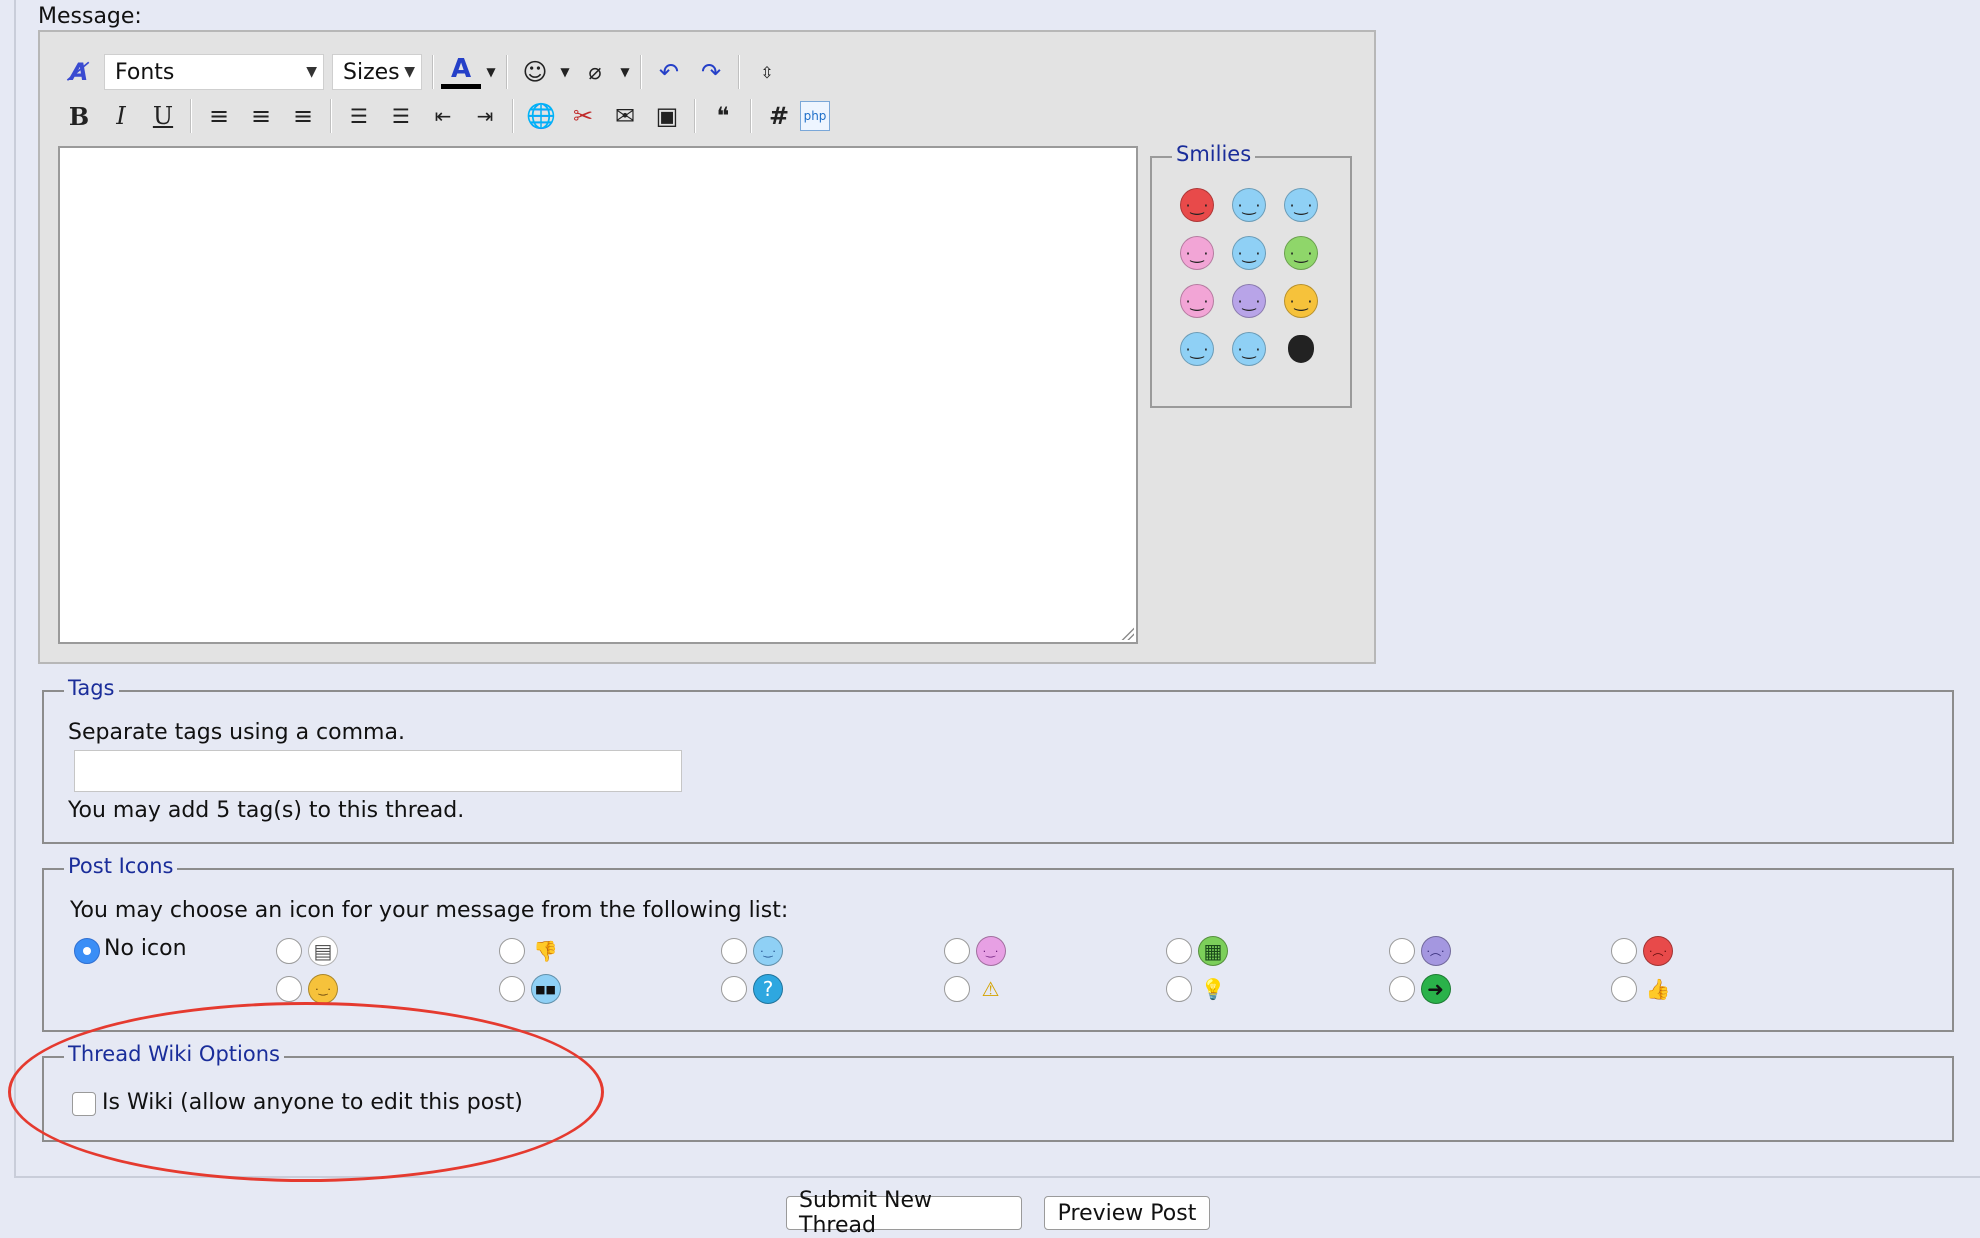  What do you see at coordinates (219, 116) in the screenshot?
I see `align-left-icon: ≡` at bounding box center [219, 116].